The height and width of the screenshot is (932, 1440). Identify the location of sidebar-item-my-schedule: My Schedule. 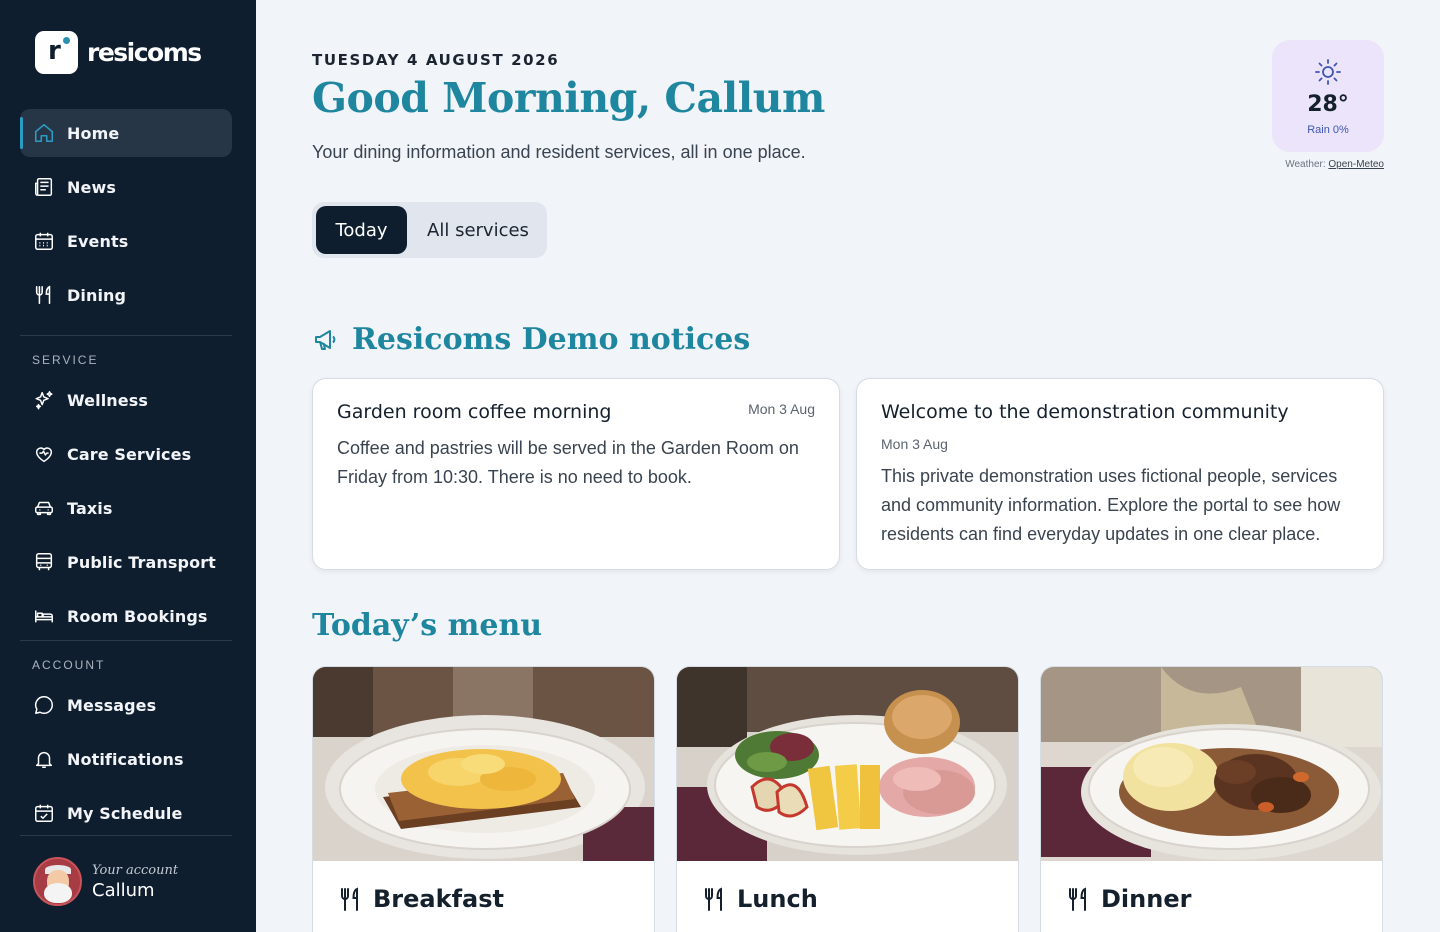
(126, 813).